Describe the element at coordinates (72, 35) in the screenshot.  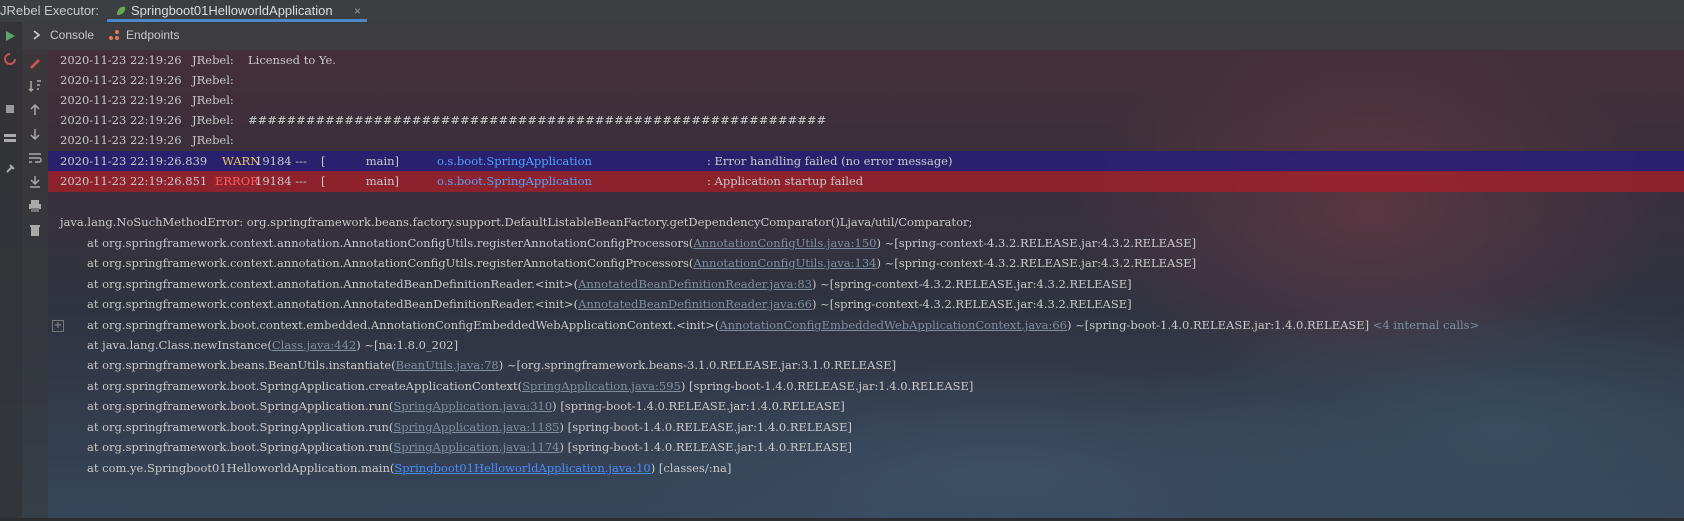
I see `tab-console-label: Console` at that location.